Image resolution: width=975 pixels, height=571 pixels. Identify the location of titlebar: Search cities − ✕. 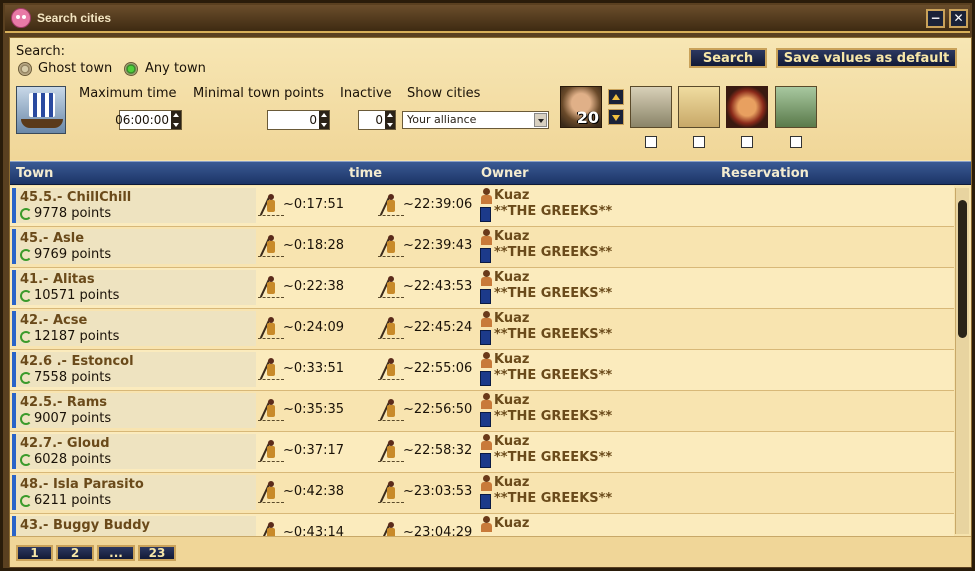
(487, 19).